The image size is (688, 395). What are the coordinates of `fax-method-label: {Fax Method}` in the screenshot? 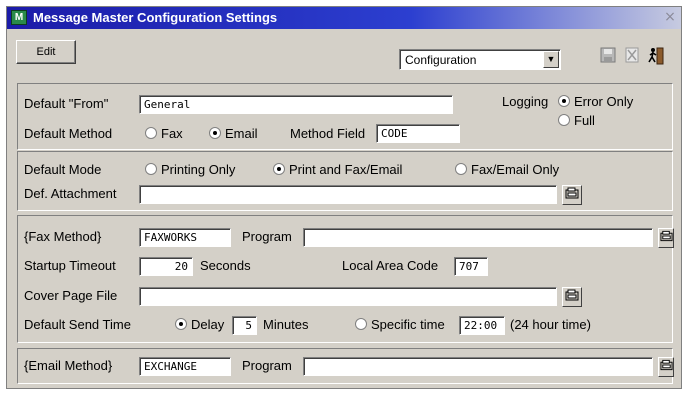 It's located at (63, 236).